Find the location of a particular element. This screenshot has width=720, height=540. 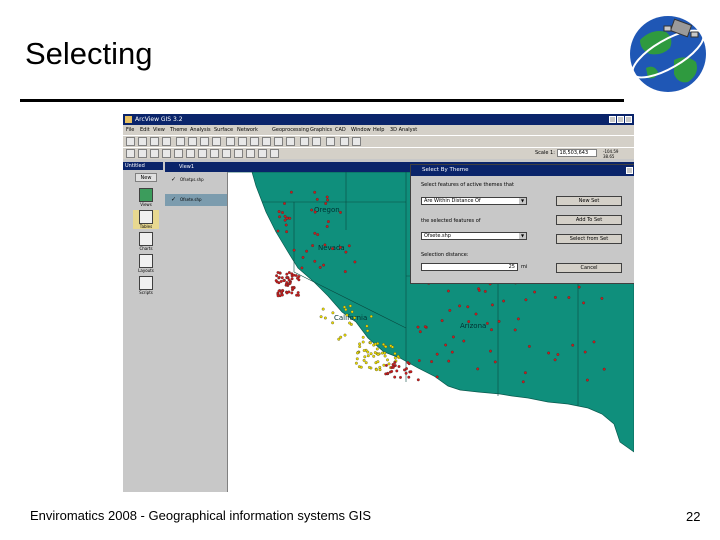

select-from-set-button: Select from Set is located at coordinates (589, 239).